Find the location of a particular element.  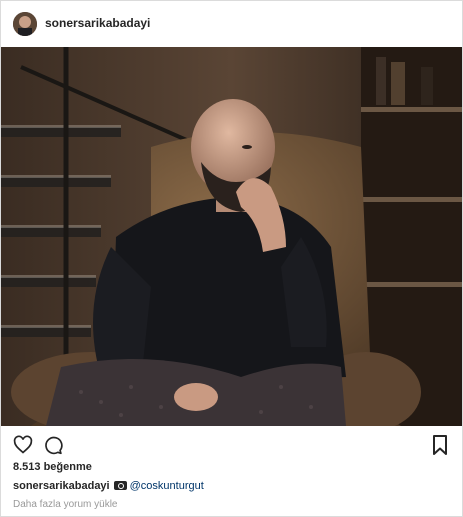

load-more-comments: Daha fazla yorum yükle is located at coordinates (65, 504).